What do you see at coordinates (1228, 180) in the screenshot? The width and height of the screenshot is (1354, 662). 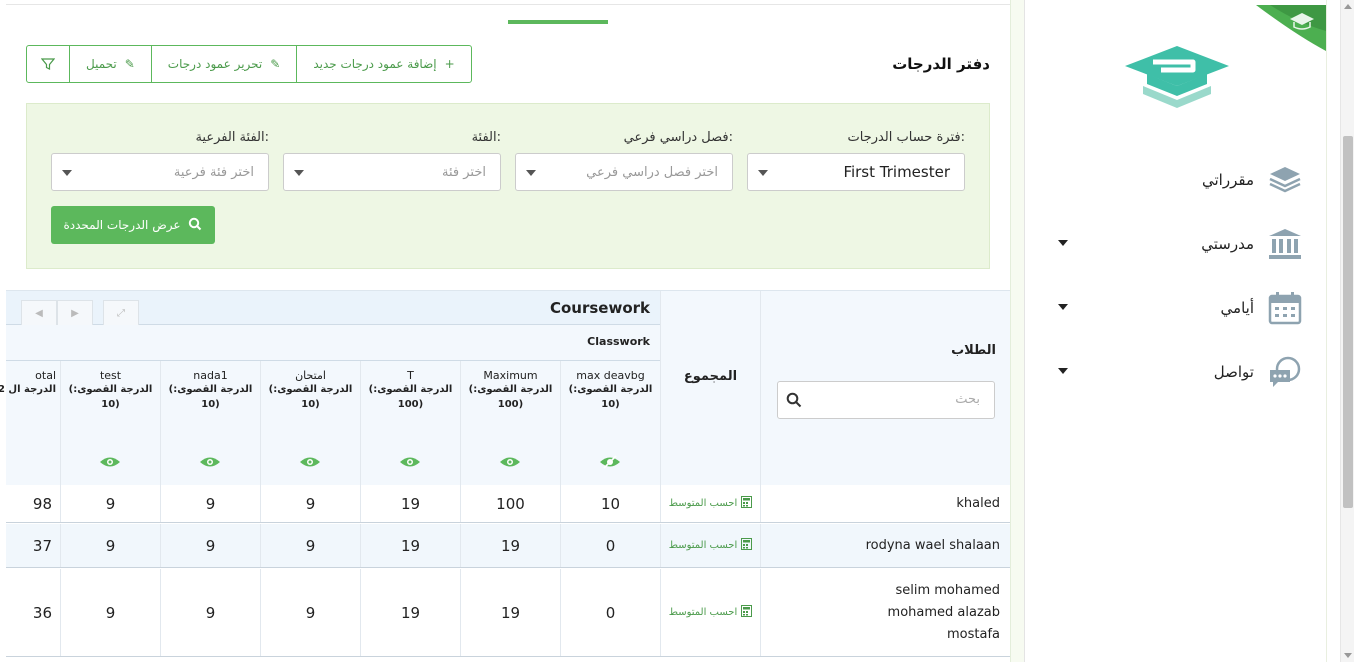 I see `sidebar-item-label: مقرراتي` at bounding box center [1228, 180].